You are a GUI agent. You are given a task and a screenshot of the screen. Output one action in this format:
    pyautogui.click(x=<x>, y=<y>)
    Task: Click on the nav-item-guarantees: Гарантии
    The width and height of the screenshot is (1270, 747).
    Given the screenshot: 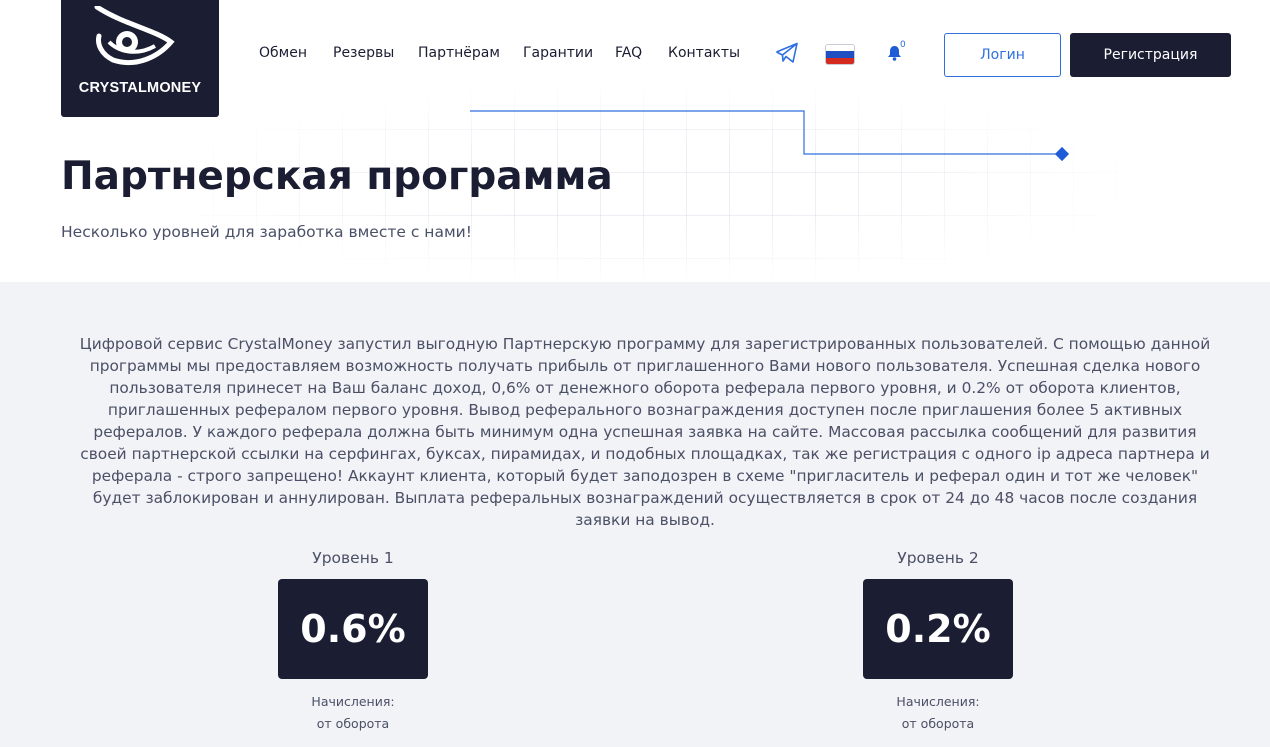 What is the action you would take?
    pyautogui.click(x=558, y=53)
    